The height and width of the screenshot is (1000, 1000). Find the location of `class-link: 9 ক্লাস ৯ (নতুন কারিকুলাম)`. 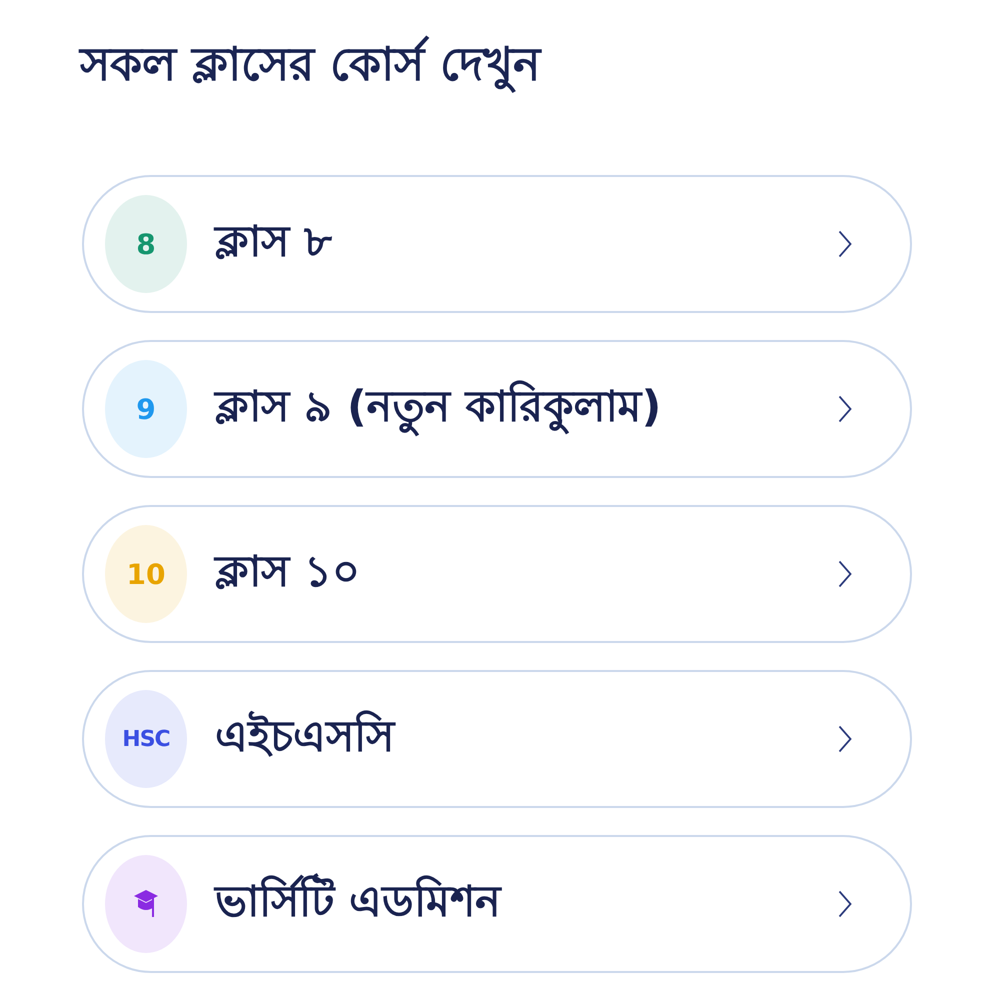

class-link: 9 ক্লাস ৯ (নতুন কারিকুলাম) is located at coordinates (497, 409).